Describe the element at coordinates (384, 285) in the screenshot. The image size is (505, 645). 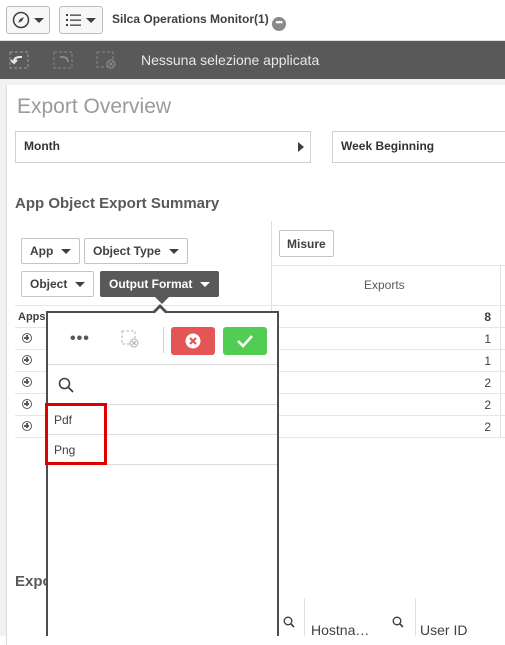
I see `column-header-exports: Exports` at that location.